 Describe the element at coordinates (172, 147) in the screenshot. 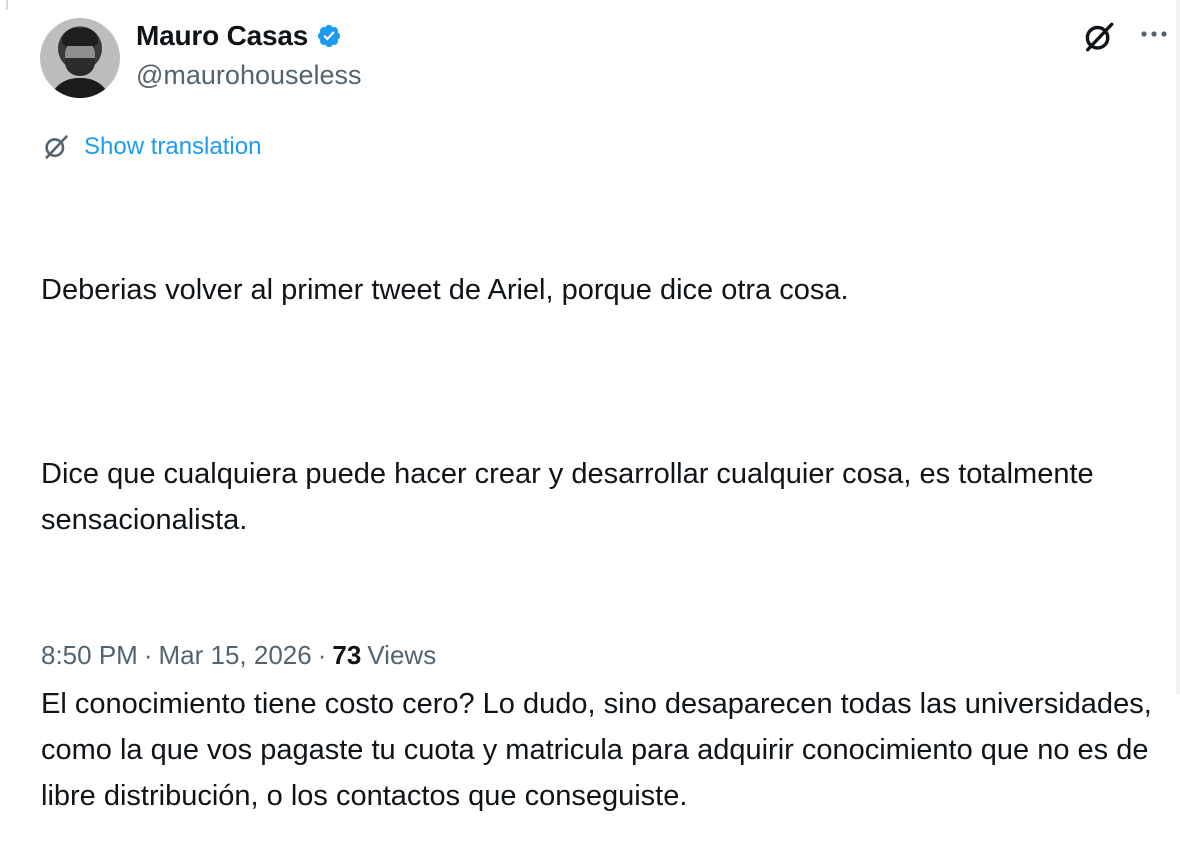

I see `show-translation-link: Show translation` at that location.